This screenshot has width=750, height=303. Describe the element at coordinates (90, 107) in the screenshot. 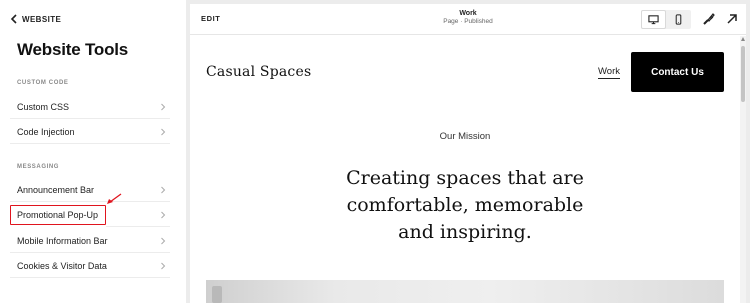

I see `sidebar-item-custom-css: Custom CSS` at that location.